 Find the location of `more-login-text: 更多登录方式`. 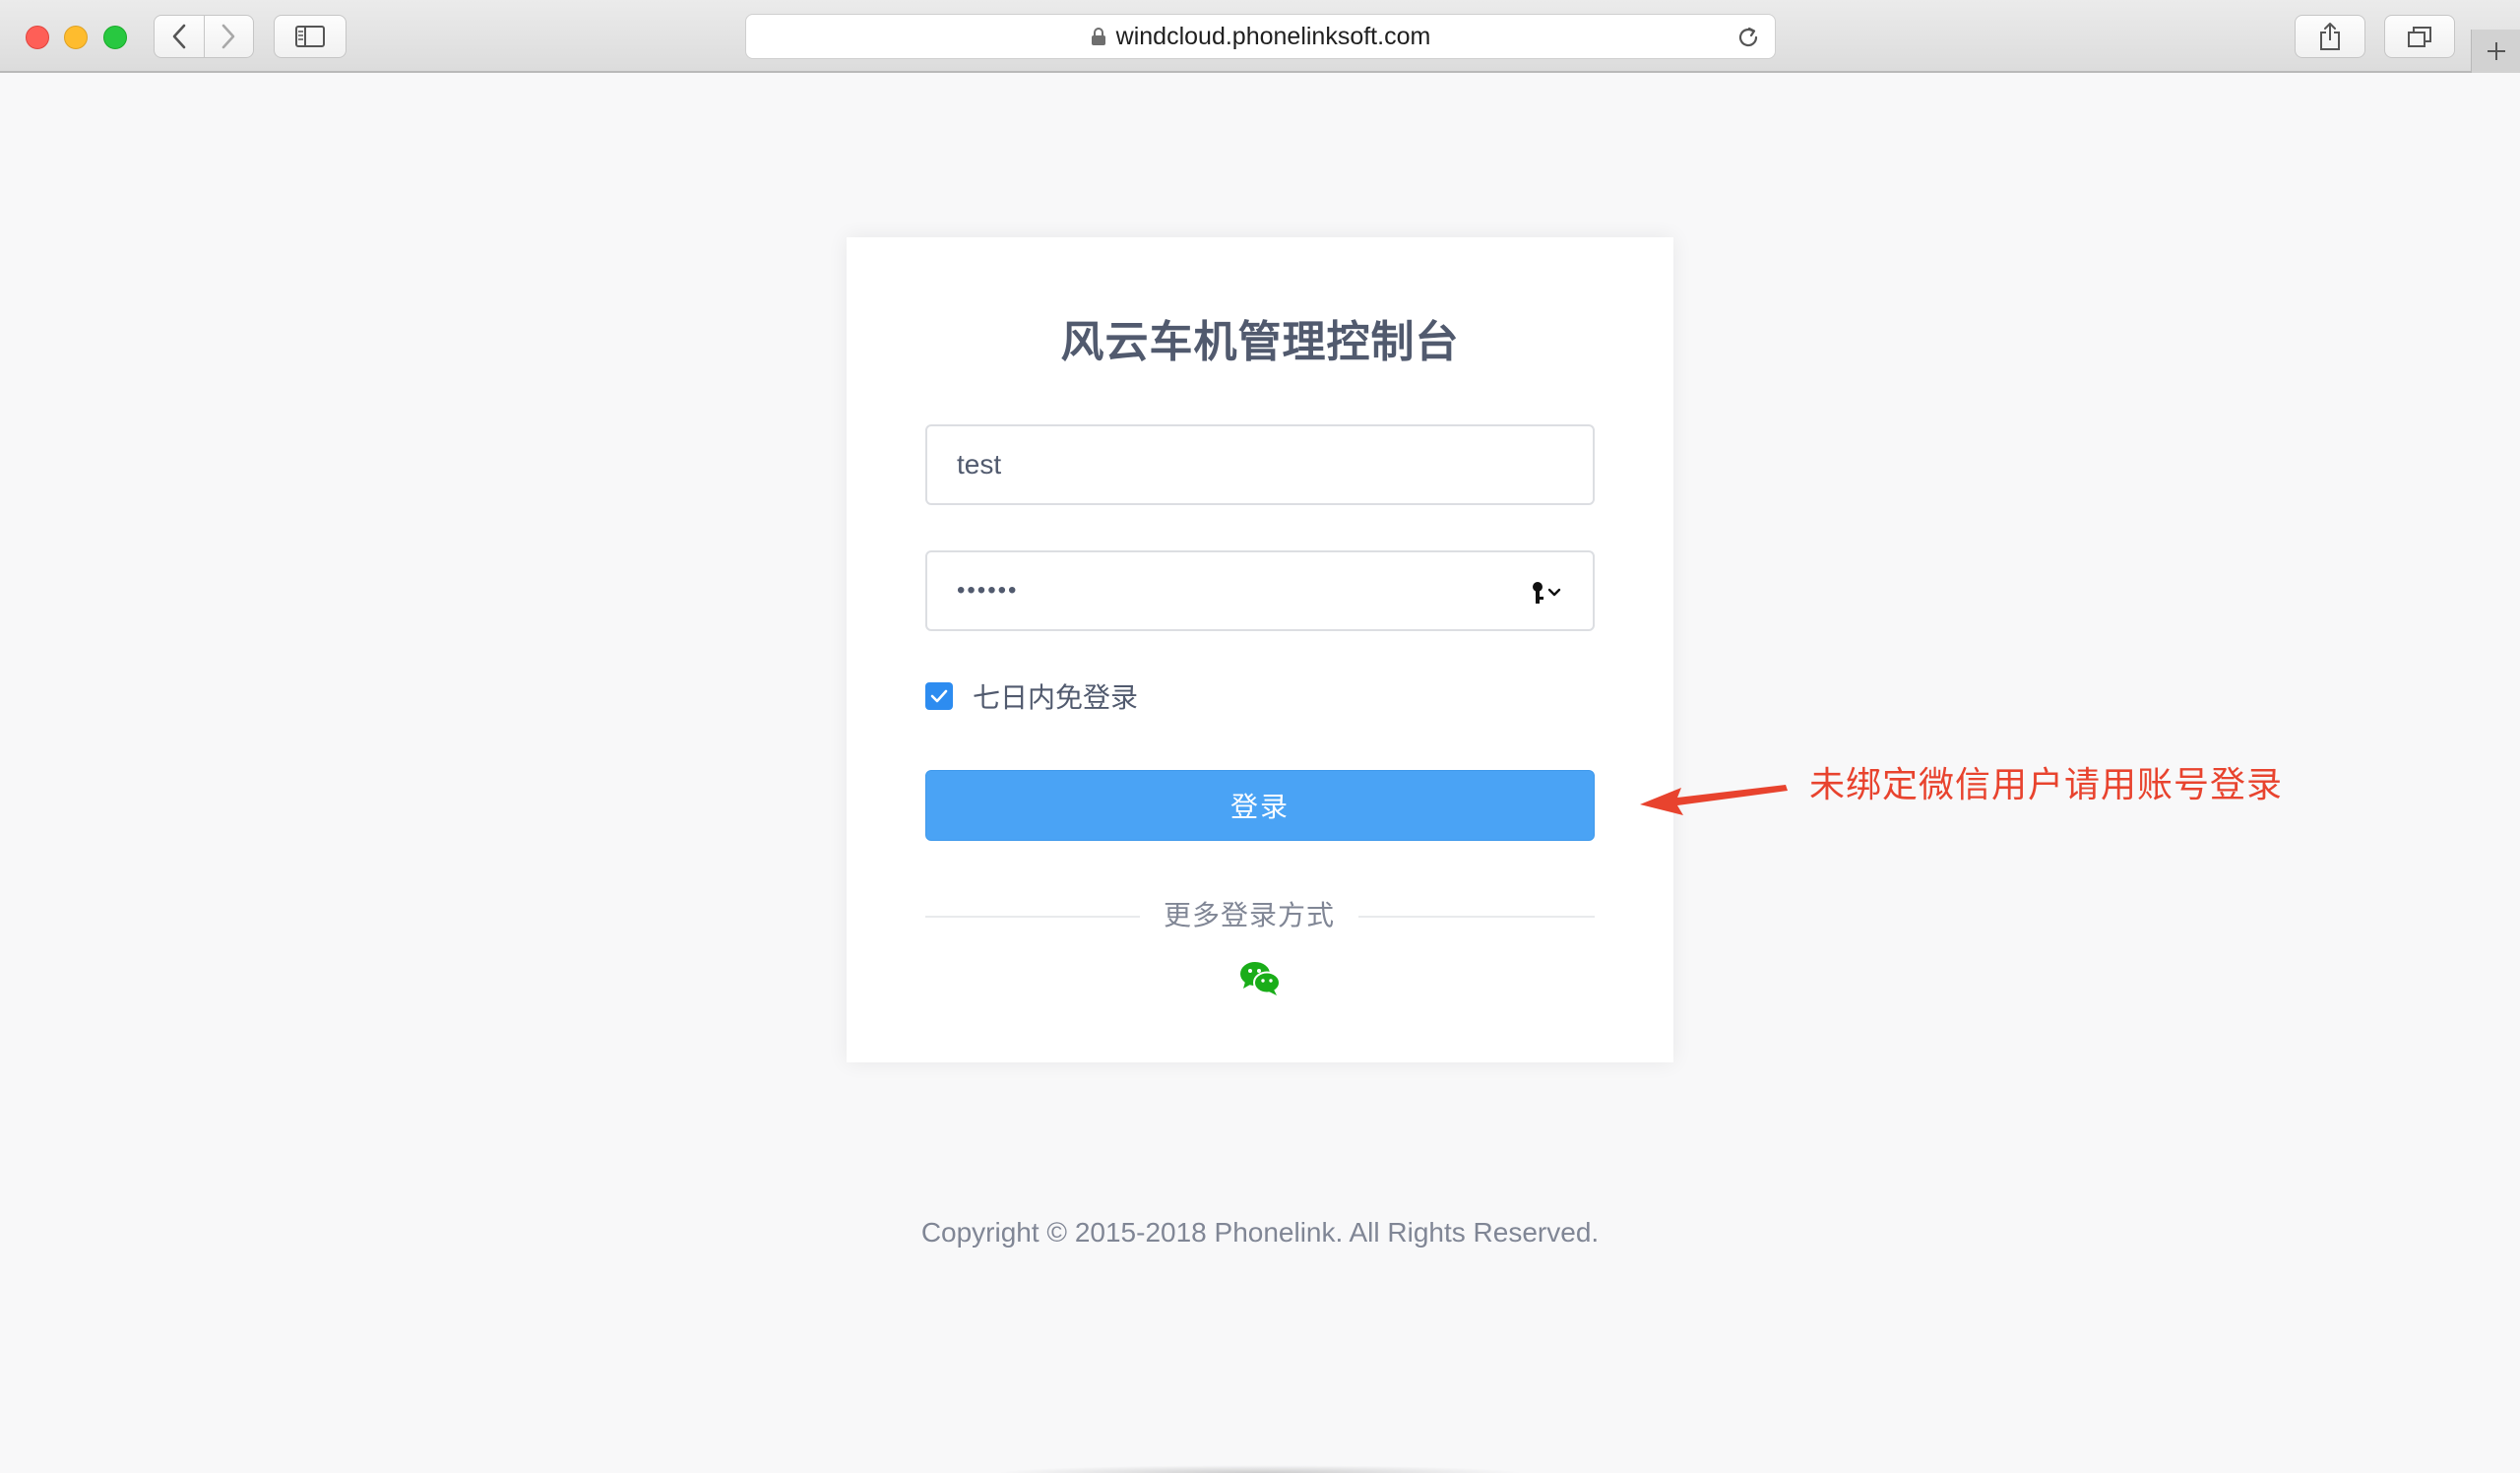

more-login-text: 更多登录方式 is located at coordinates (1249, 915).